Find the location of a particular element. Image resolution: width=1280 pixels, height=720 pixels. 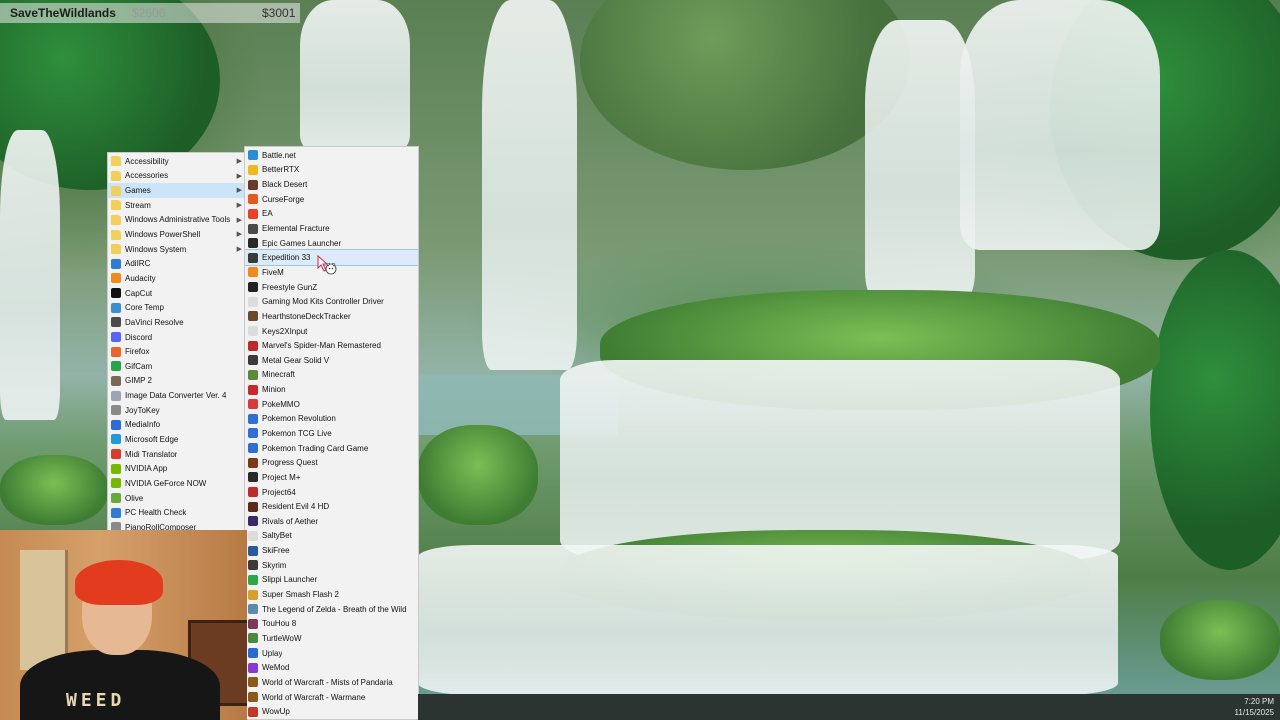

games-menu-item: Epic Games Launcher is located at coordinates (331, 243).